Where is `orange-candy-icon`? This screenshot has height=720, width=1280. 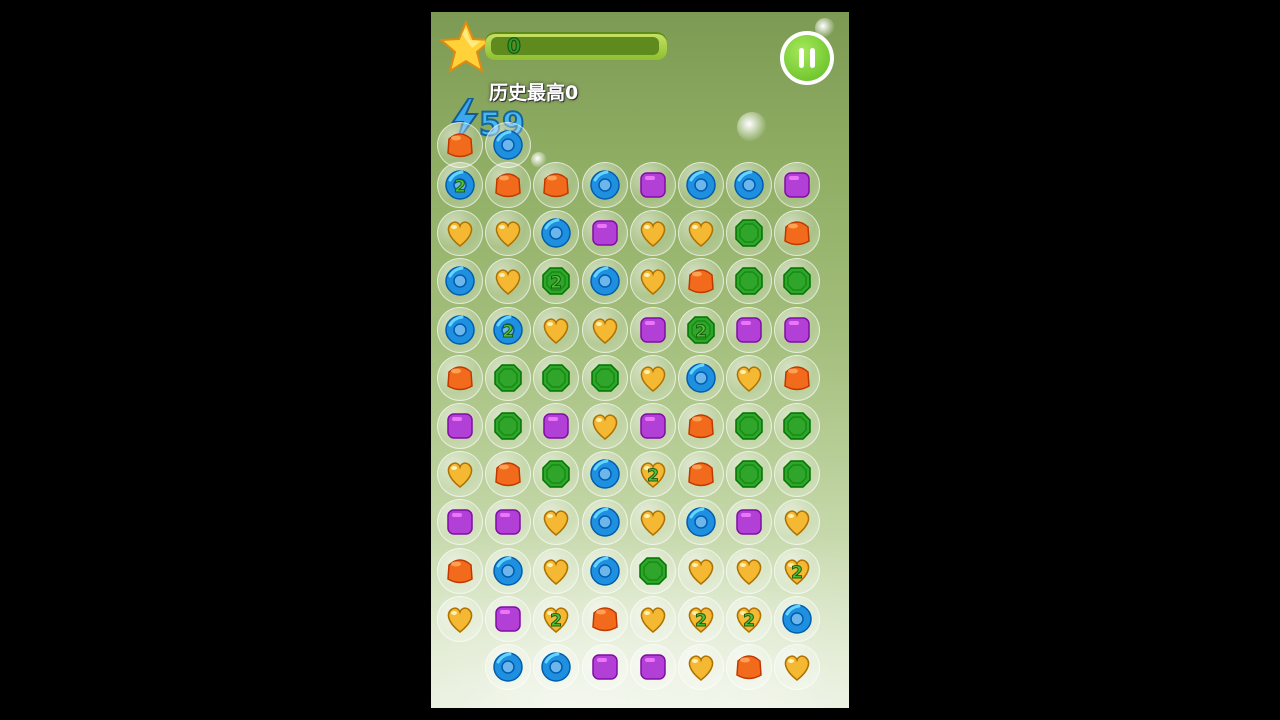
orange-candy-icon is located at coordinates (460, 570).